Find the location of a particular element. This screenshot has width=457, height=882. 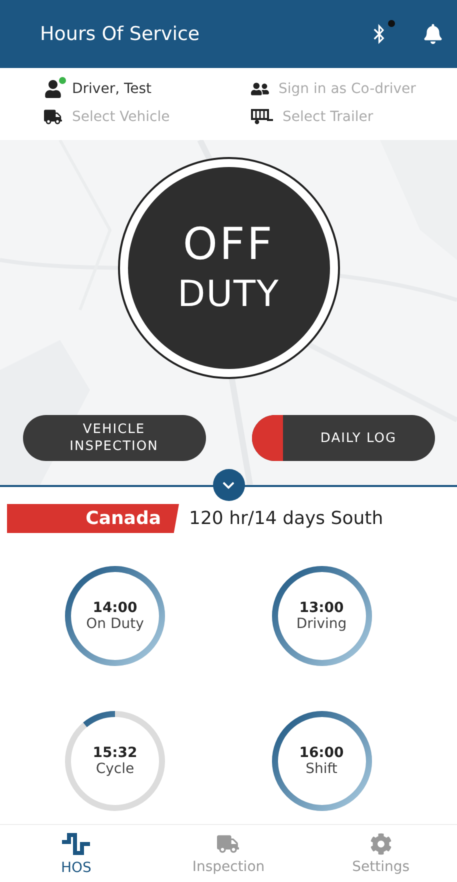

clock-time: 15:32 is located at coordinates (115, 752).